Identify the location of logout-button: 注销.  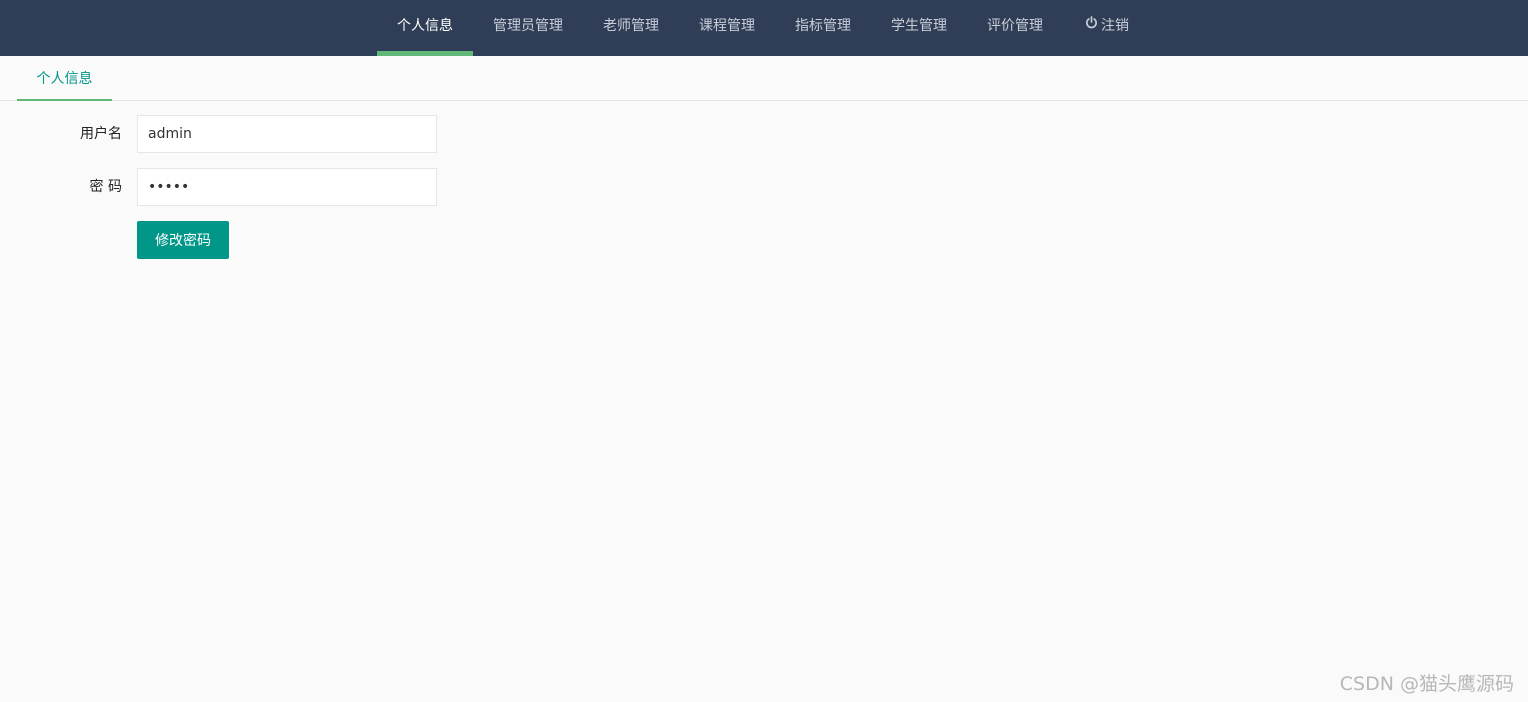
(1107, 28).